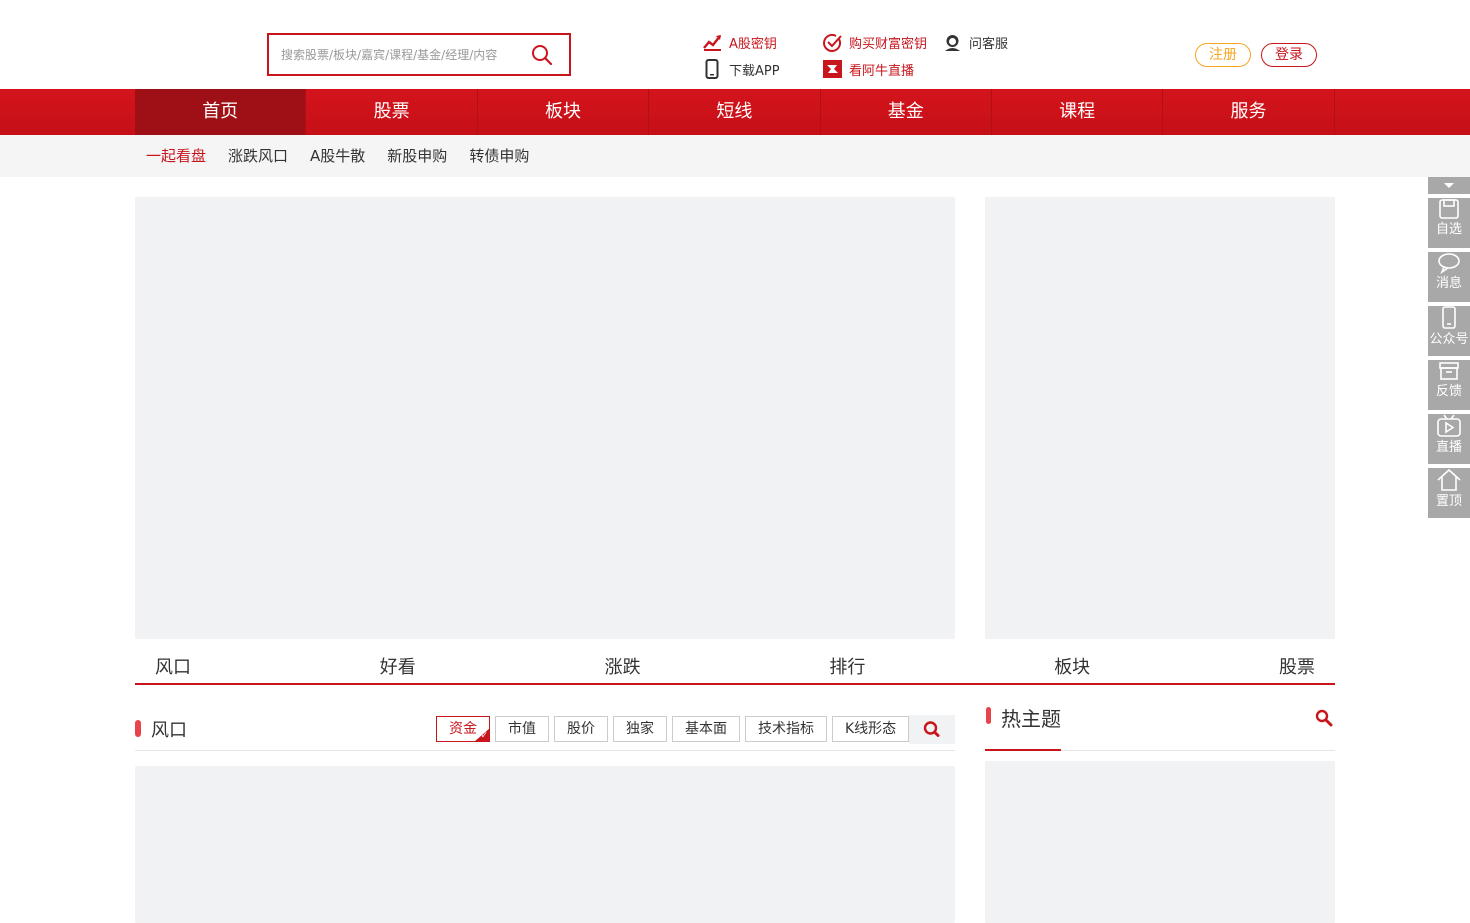 Image resolution: width=1470 pixels, height=923 pixels. I want to click on float-item-feedback: 反馈, so click(1449, 385).